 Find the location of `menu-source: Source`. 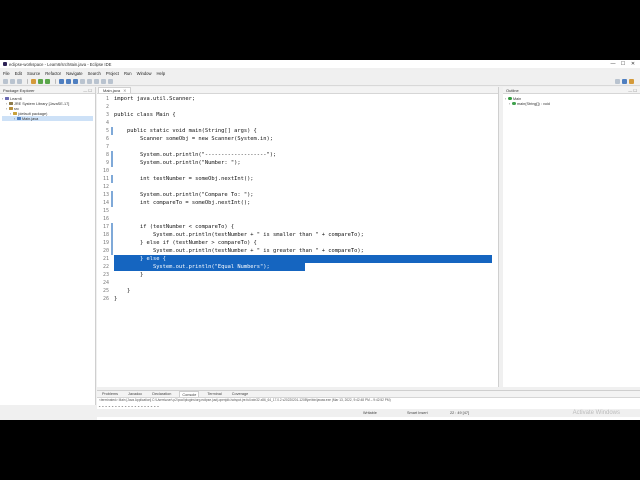

menu-source: Source is located at coordinates (33, 73).